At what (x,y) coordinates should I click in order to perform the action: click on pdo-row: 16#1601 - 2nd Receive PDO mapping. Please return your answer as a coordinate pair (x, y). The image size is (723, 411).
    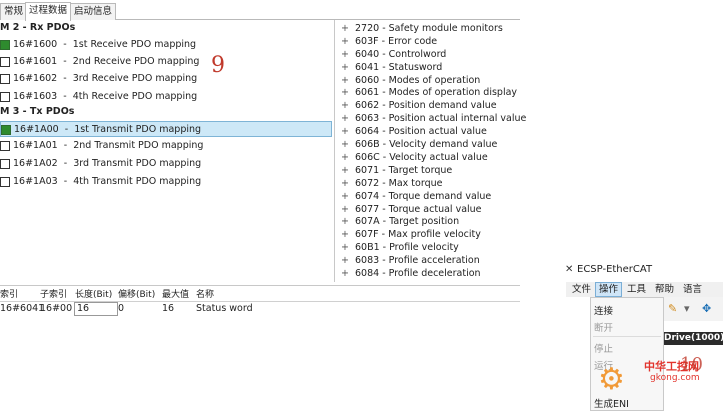
    Looking at the image, I should click on (166, 62).